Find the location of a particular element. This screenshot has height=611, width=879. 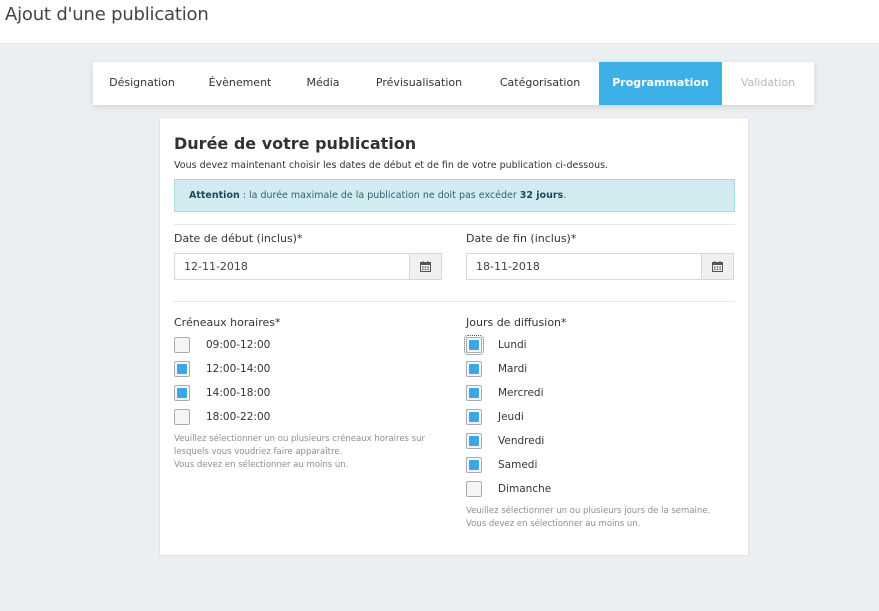

end-date-label: Date de fin (inclus)* is located at coordinates (521, 238).